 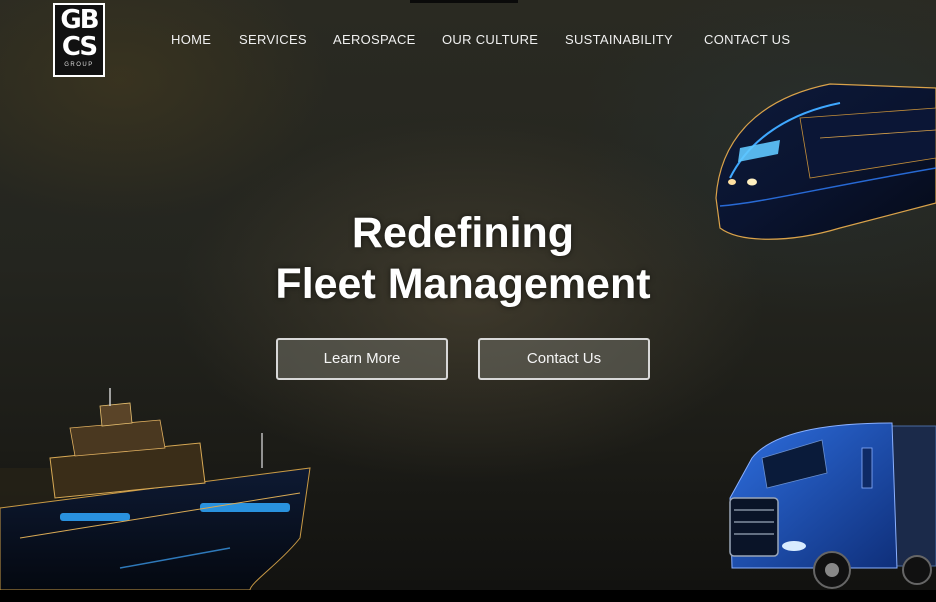 I want to click on nav-item-contact-us: CONTACT US, so click(x=747, y=39).